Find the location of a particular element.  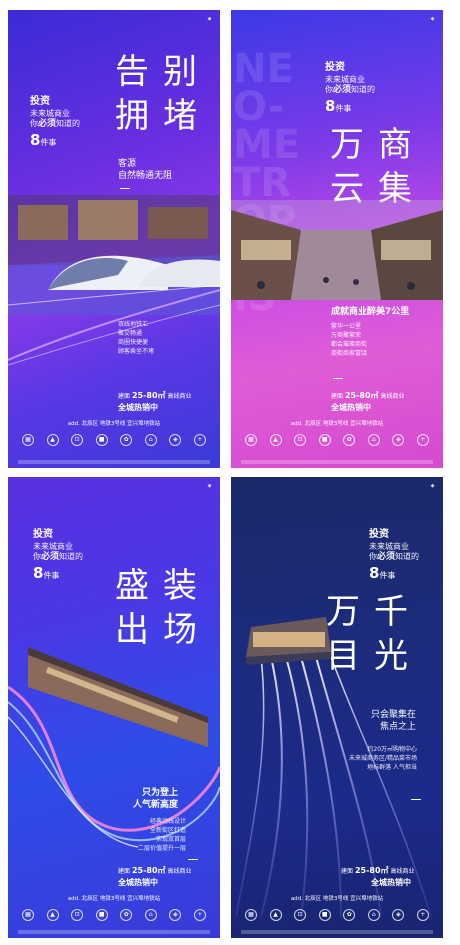

title-char: 万 is located at coordinates (347, 145).